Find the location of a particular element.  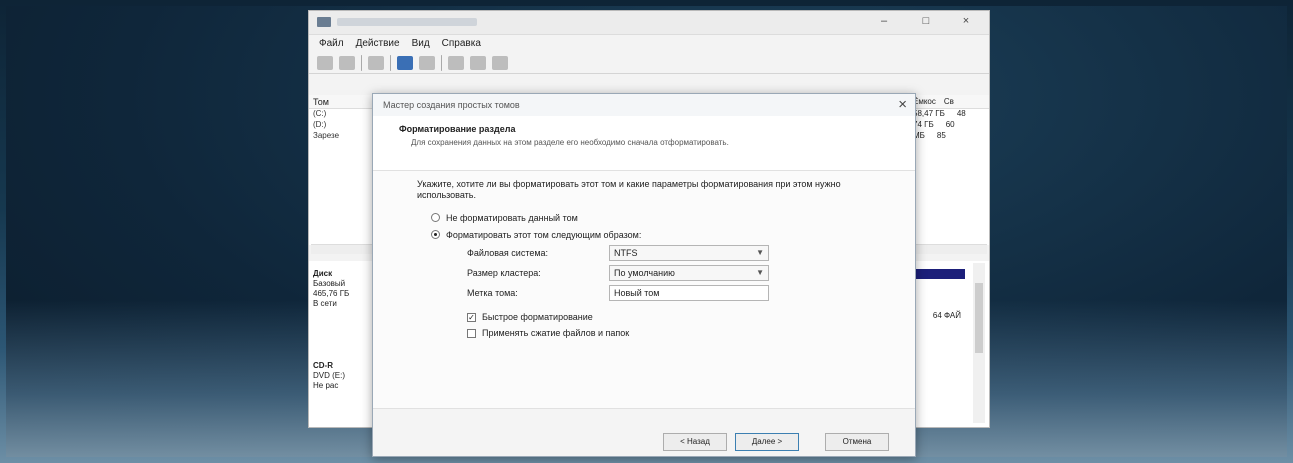

disk-icon is located at coordinates (500, 62).